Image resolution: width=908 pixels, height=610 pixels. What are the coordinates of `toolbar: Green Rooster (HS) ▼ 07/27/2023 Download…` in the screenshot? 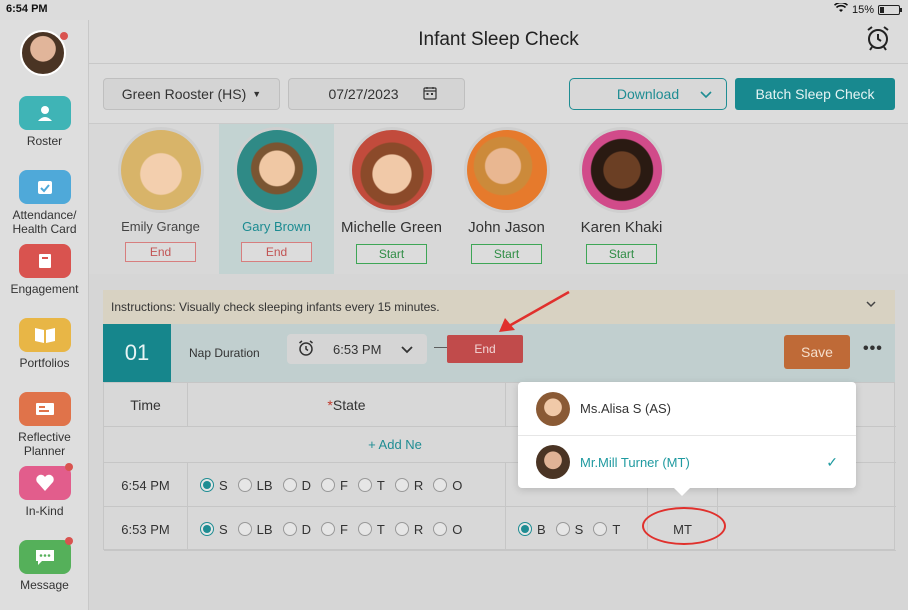 It's located at (498, 94).